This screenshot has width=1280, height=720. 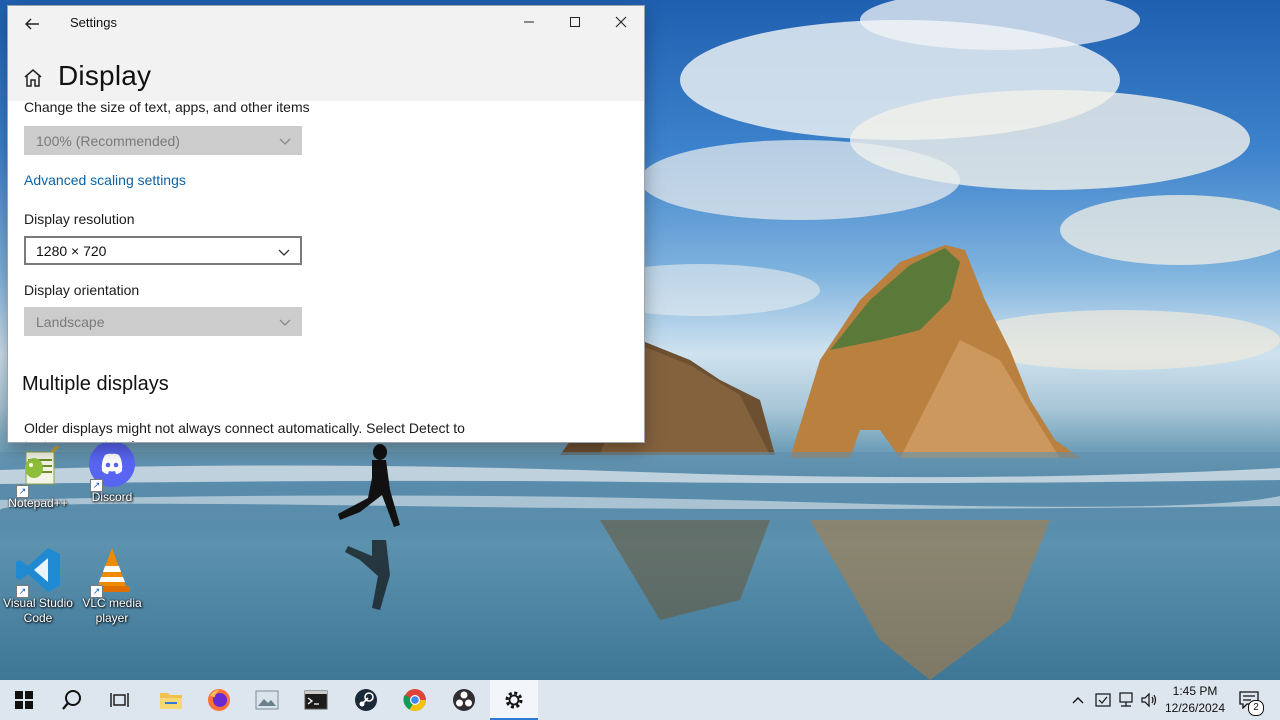 What do you see at coordinates (38, 471) in the screenshot?
I see `notepad-plus-plus-icon: ↗` at bounding box center [38, 471].